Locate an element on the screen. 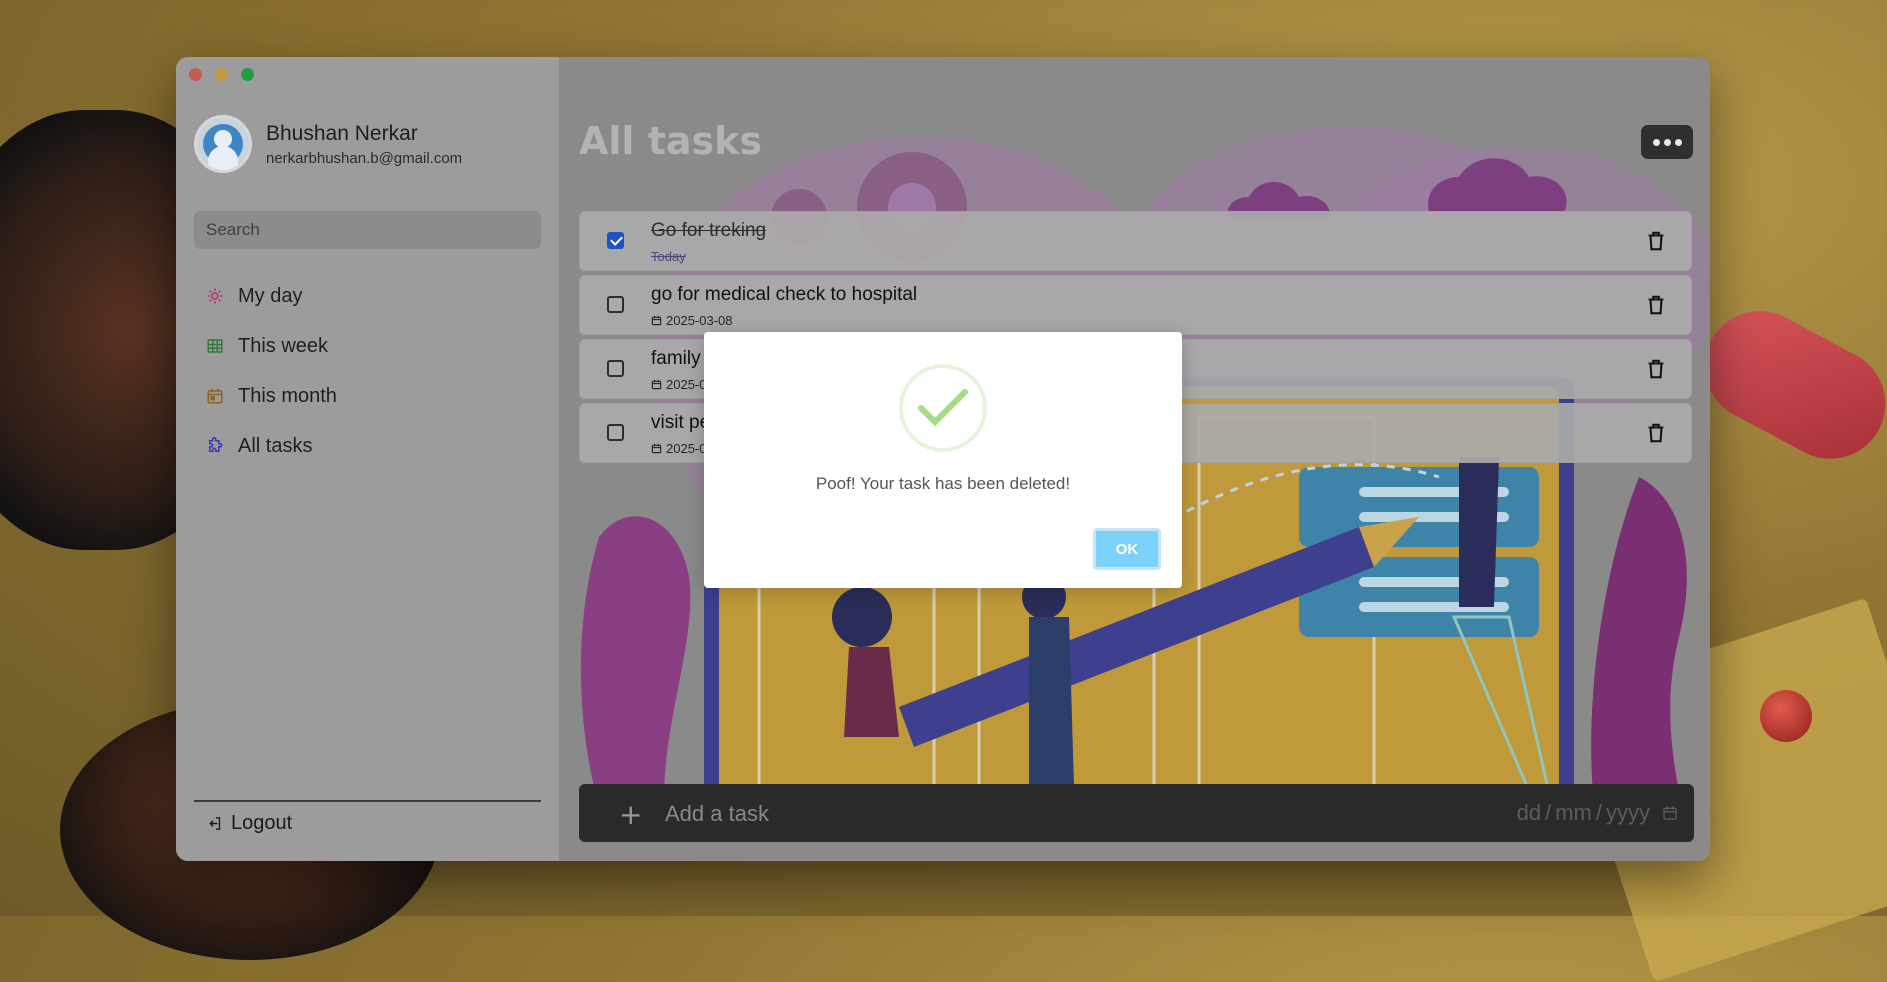  dialog-message: Poof! Your task has been deleted! is located at coordinates (943, 483).